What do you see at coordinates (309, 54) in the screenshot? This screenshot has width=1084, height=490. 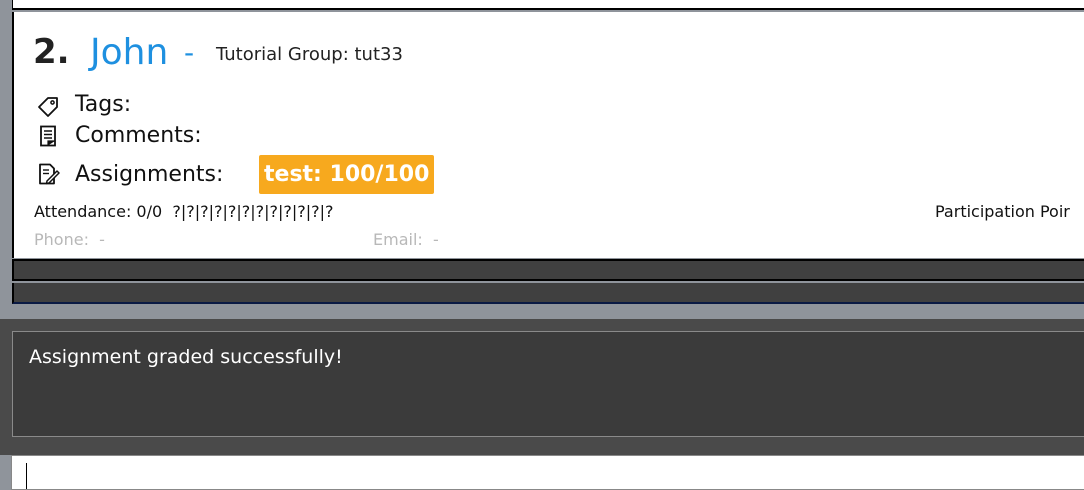 I see `tutorial-group: Tutorial Group: tut33` at bounding box center [309, 54].